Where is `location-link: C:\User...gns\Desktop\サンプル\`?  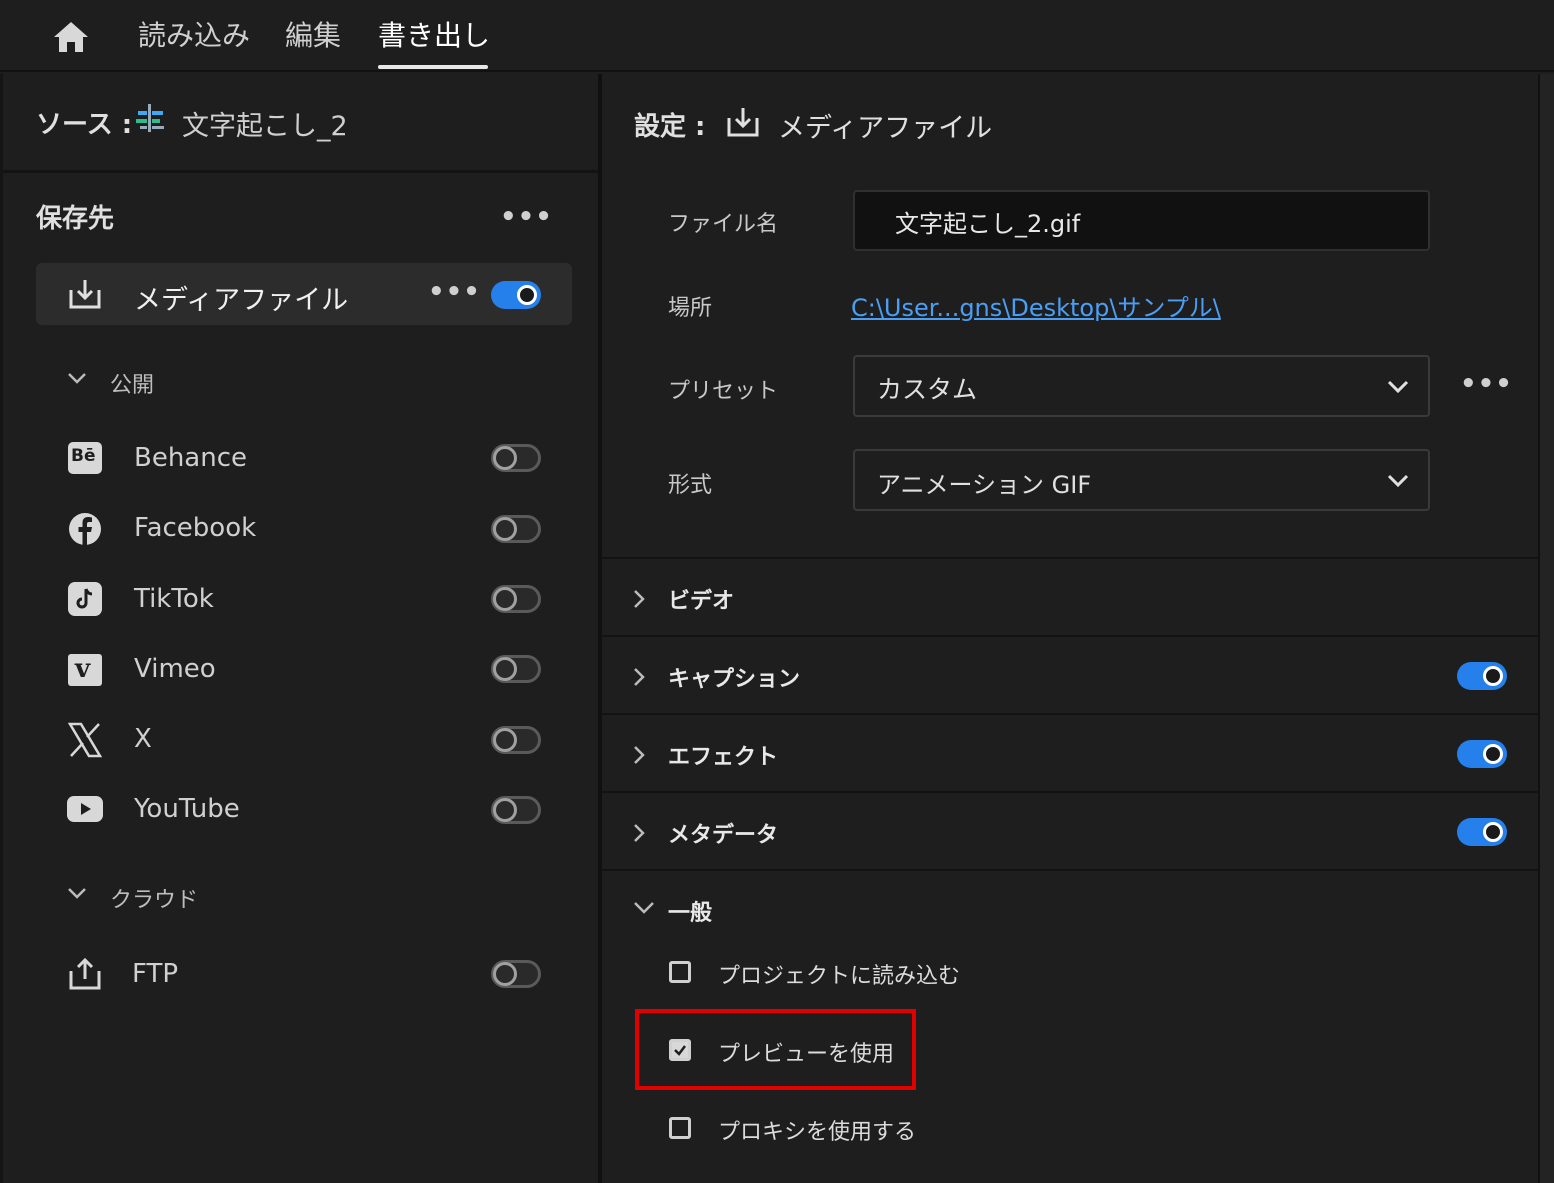 location-link: C:\User...gns\Desktop\サンプル\ is located at coordinates (1036, 305).